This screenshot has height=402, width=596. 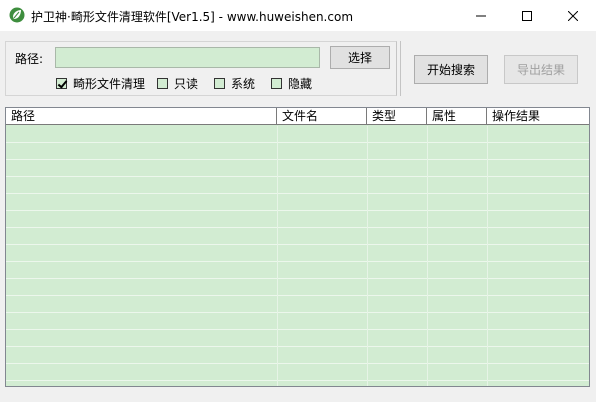 What do you see at coordinates (360, 57) in the screenshot?
I see `select-button: 选择` at bounding box center [360, 57].